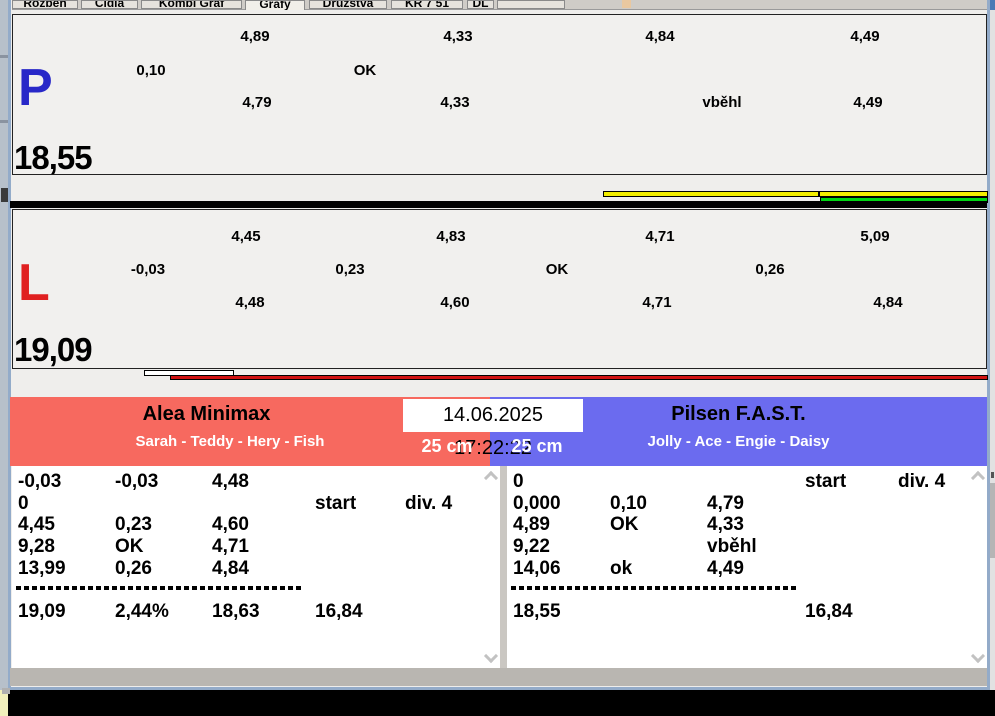  What do you see at coordinates (427, 4) in the screenshot?
I see `tab-kr-7-51: KR 7 51` at bounding box center [427, 4].